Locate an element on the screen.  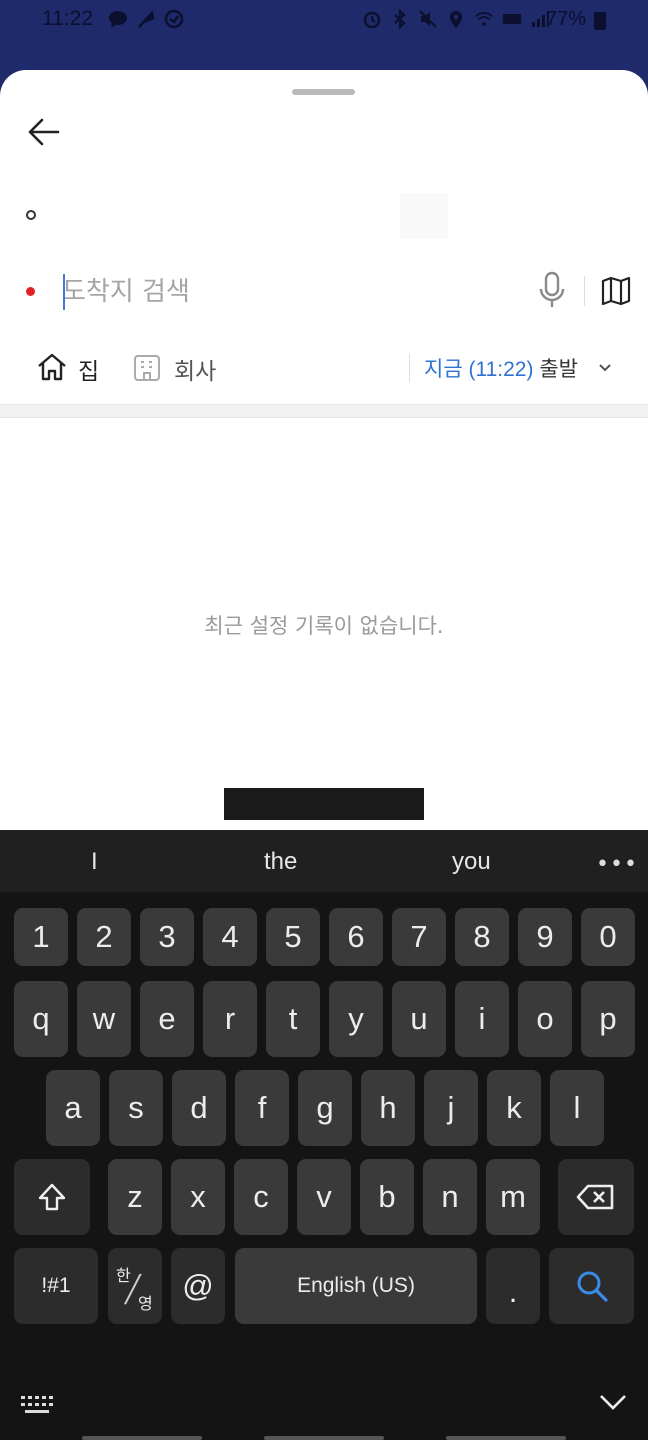
key-7: 7 is located at coordinates (419, 937).